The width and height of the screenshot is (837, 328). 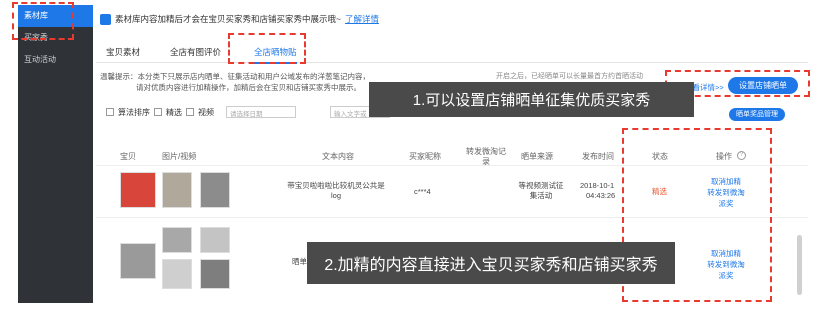 I want to click on col-source: 晒单来源, so click(x=537, y=156).